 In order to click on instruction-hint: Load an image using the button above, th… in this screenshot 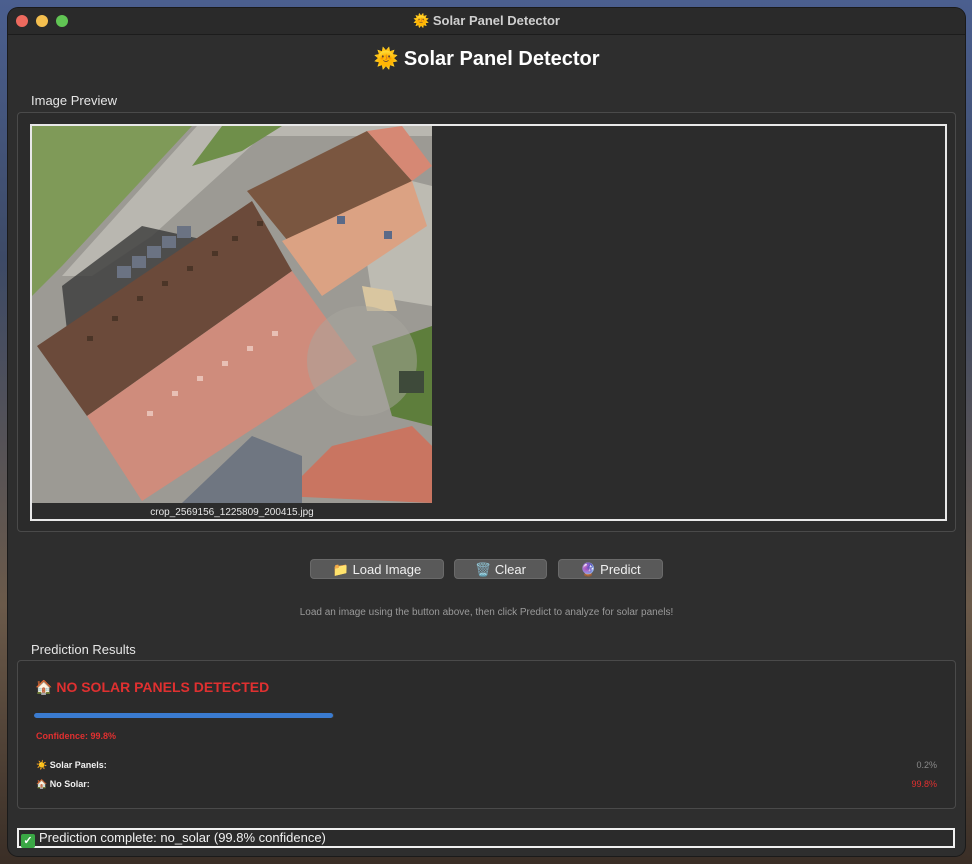, I will do `click(486, 612)`.